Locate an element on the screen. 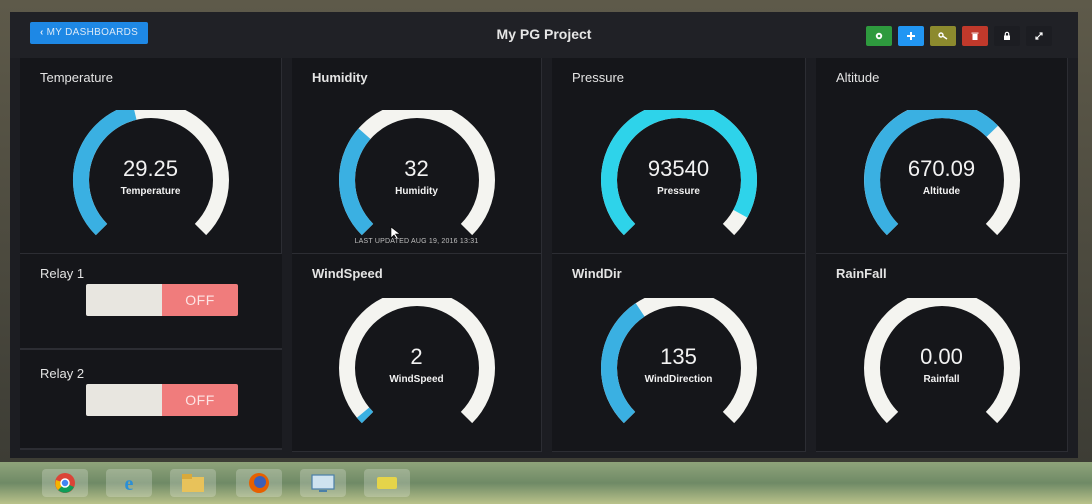  relay-2-label: Relay 2 is located at coordinates (62, 373).